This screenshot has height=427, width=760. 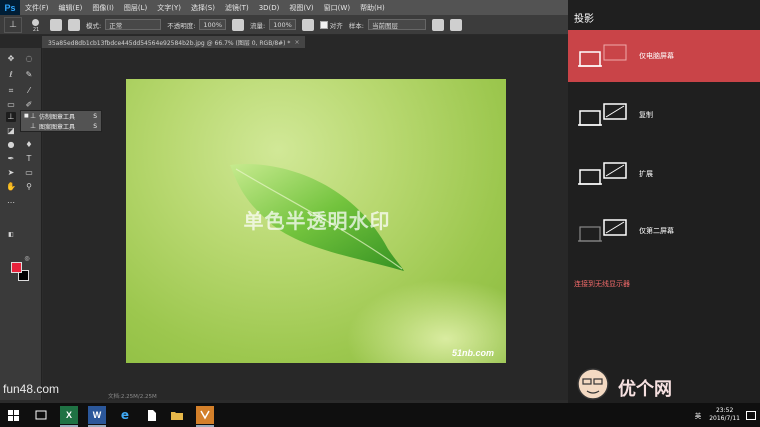 What do you see at coordinates (602, 173) in the screenshot?
I see `extend-icon` at bounding box center [602, 173].